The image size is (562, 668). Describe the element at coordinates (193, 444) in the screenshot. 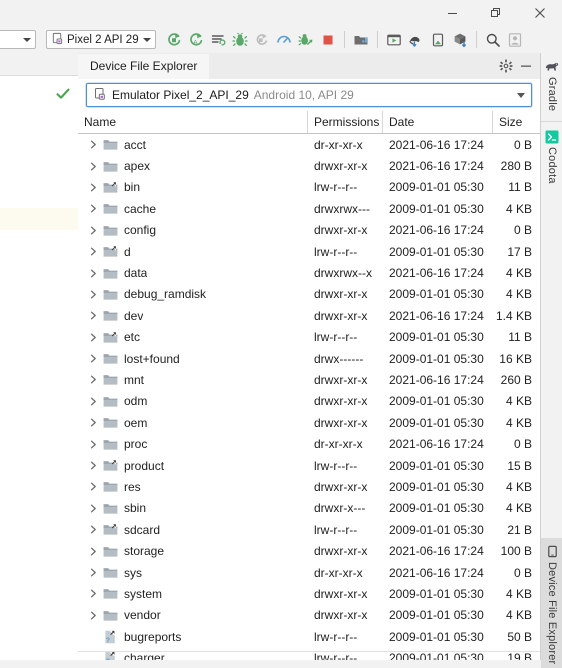

I see `cell-name: proc` at that location.